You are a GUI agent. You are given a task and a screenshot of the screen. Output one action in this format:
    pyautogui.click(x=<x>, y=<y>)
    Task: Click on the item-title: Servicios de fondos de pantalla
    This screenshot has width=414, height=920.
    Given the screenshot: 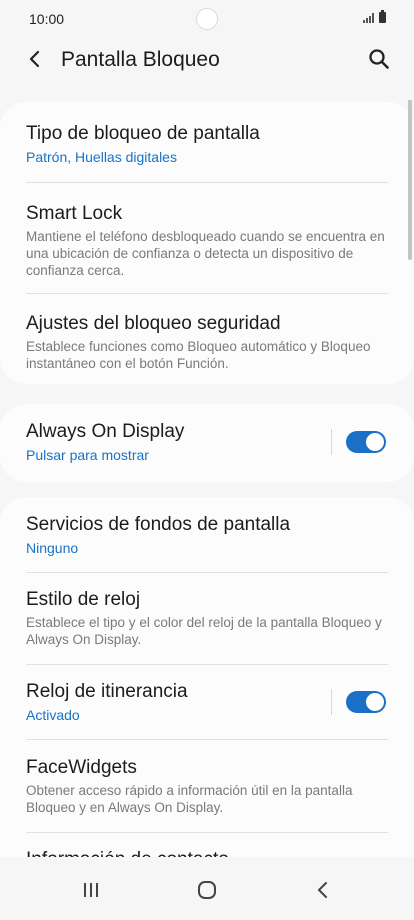 What is the action you would take?
    pyautogui.click(x=158, y=524)
    